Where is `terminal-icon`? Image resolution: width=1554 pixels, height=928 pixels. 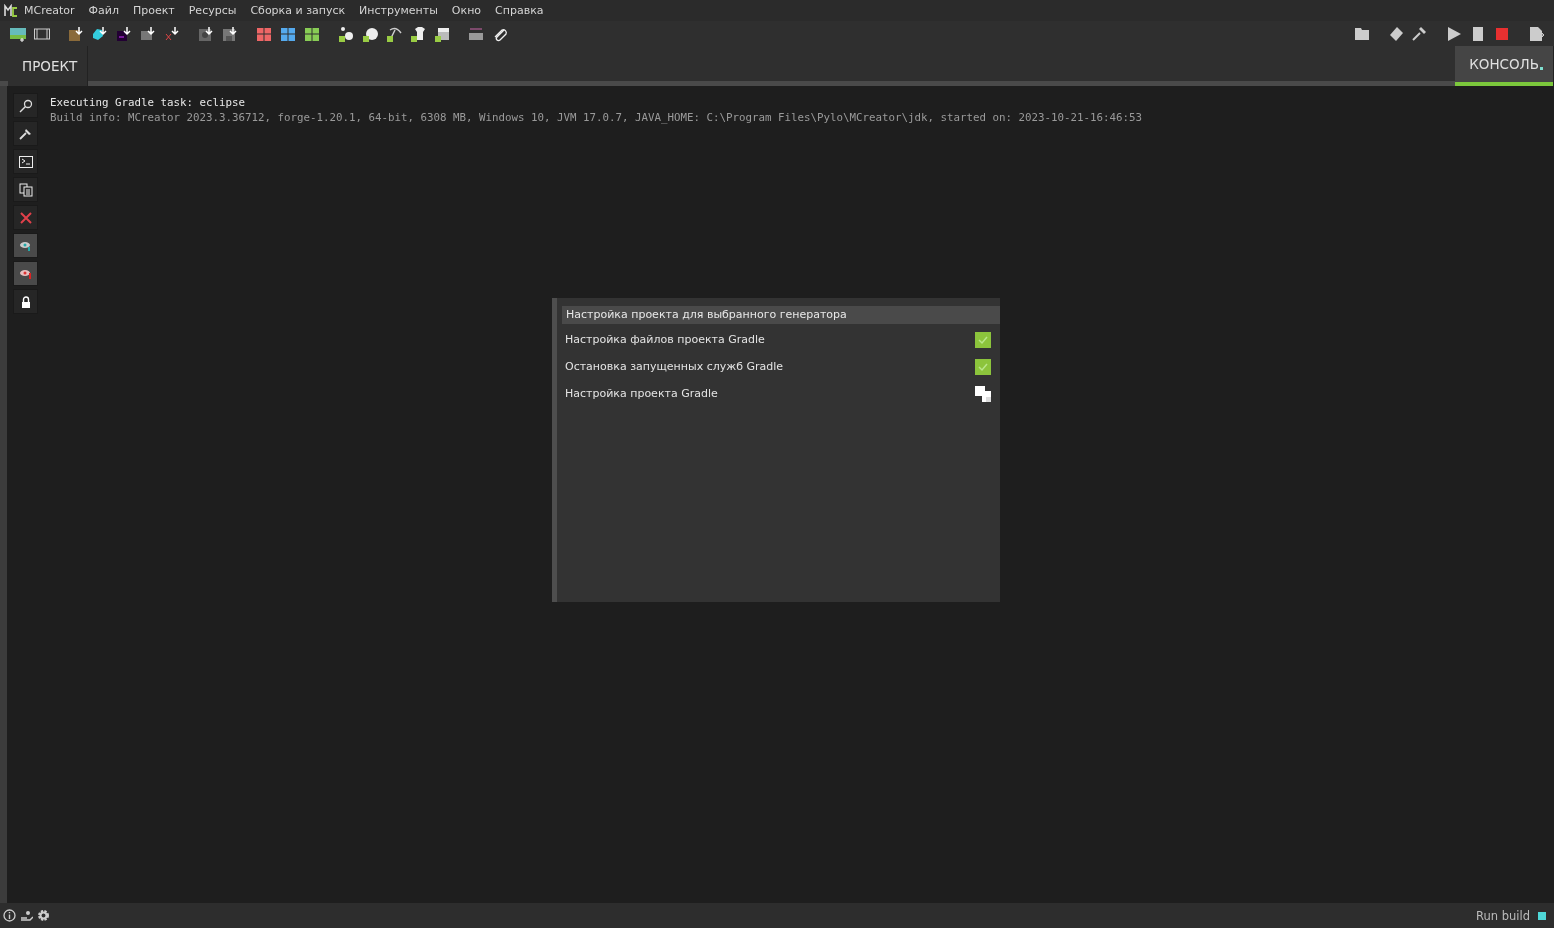 terminal-icon is located at coordinates (25, 161).